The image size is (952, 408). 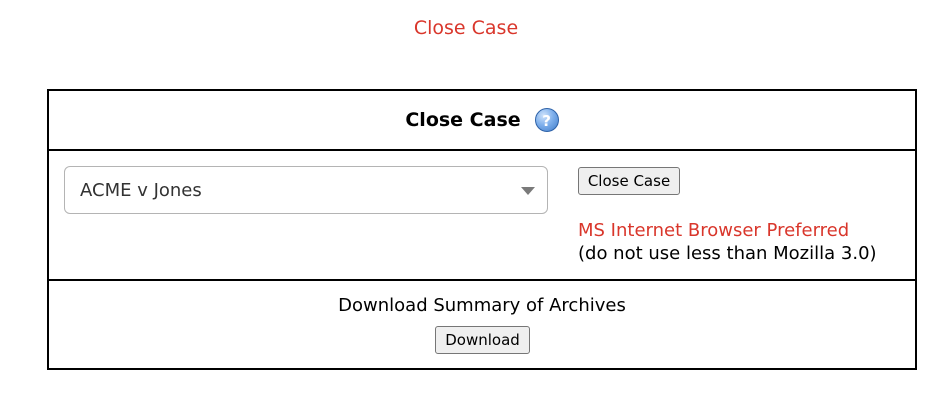 I want to click on download-summary-label: Download Summary of Archives, so click(x=482, y=305).